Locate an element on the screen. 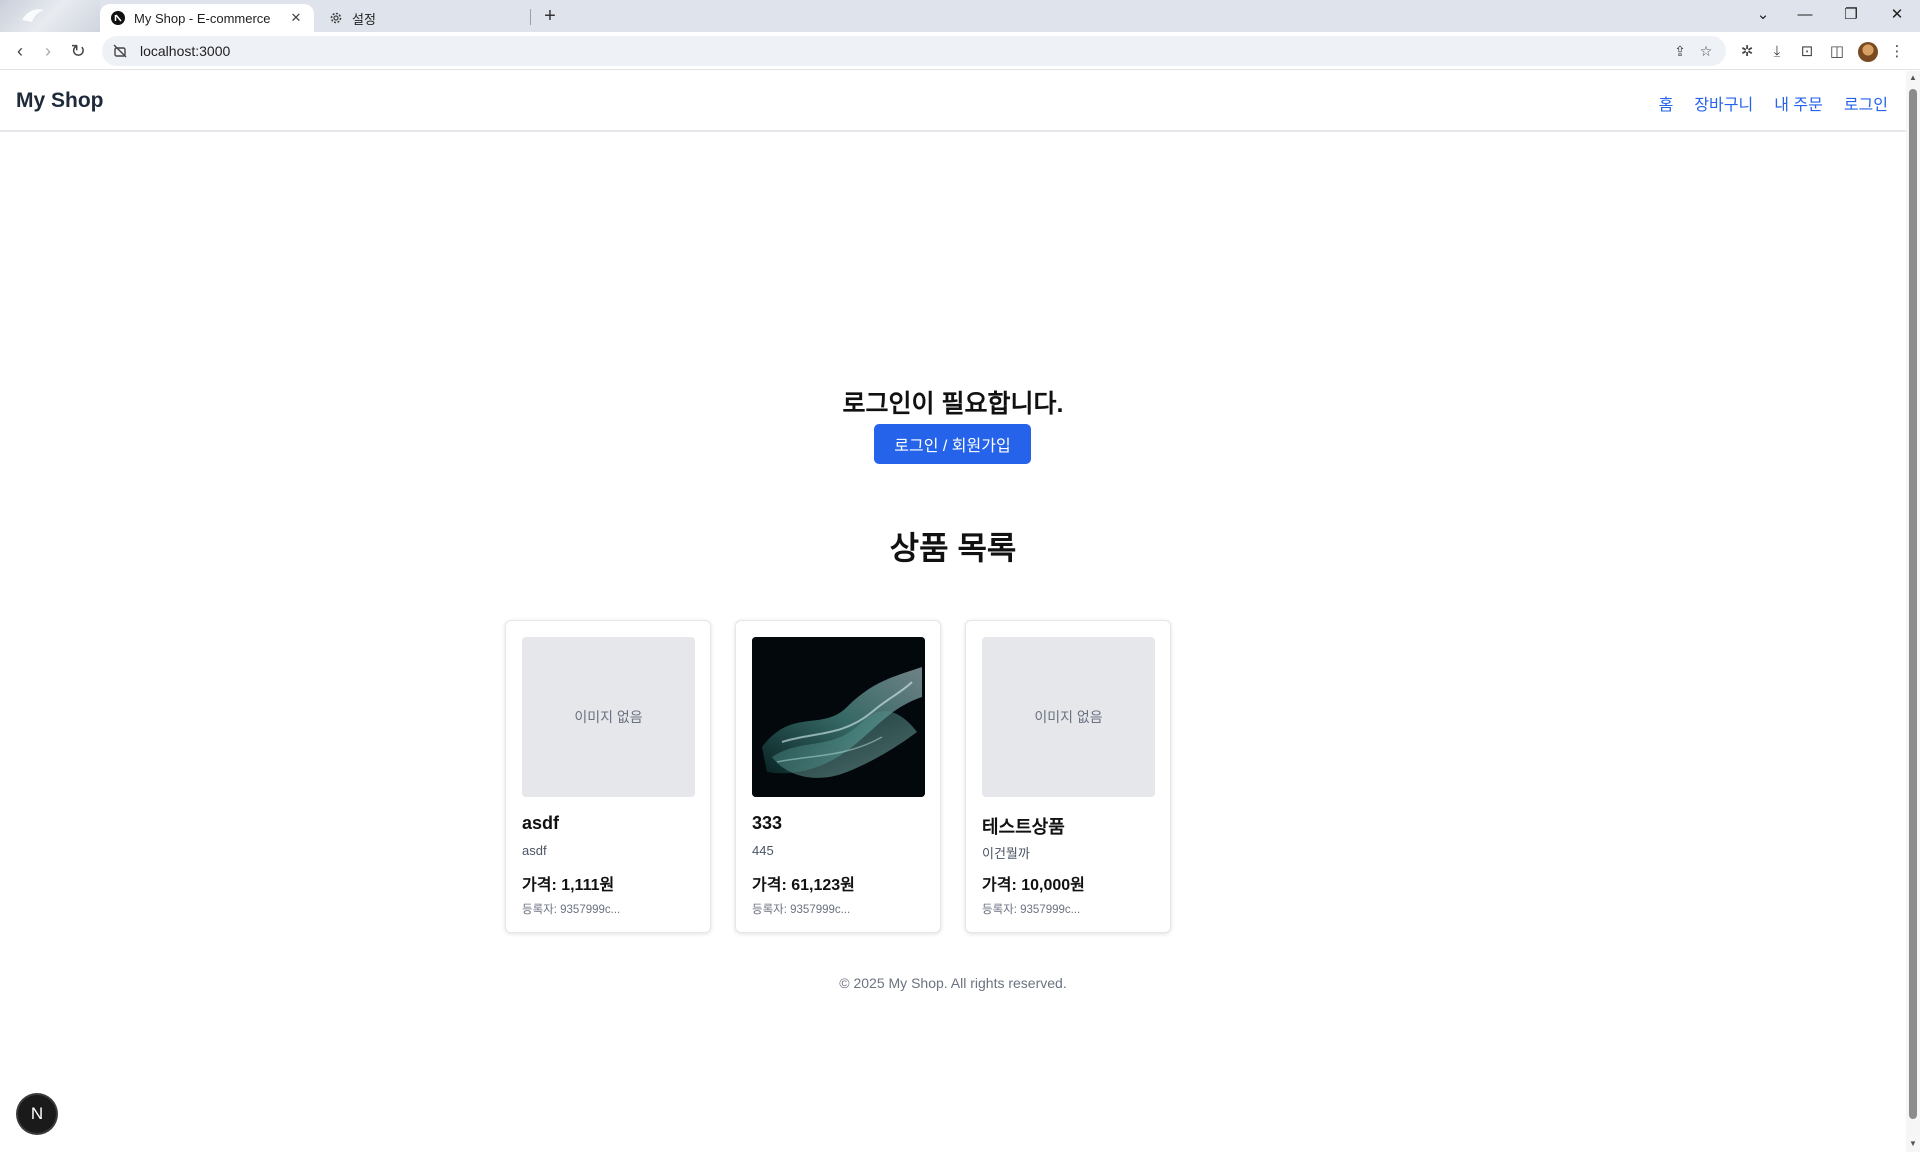 The width and height of the screenshot is (1920, 1152). tab-settings: 설정 is located at coordinates (425, 18).